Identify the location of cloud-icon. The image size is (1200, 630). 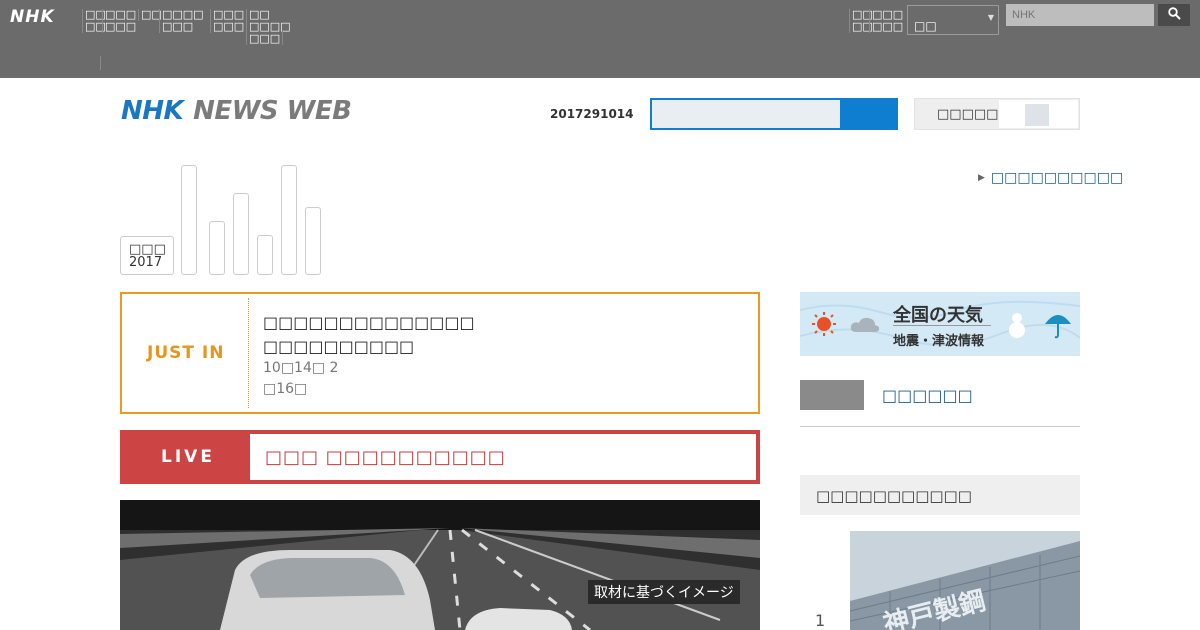
(865, 324).